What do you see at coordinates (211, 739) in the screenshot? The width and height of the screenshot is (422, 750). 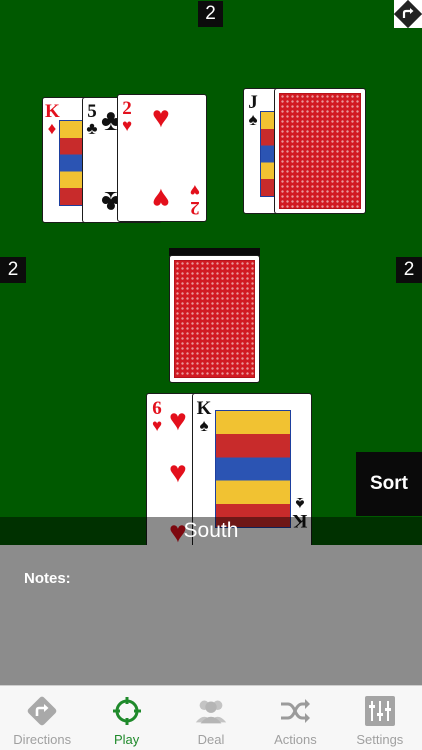 I see `tab-label: Deal` at bounding box center [211, 739].